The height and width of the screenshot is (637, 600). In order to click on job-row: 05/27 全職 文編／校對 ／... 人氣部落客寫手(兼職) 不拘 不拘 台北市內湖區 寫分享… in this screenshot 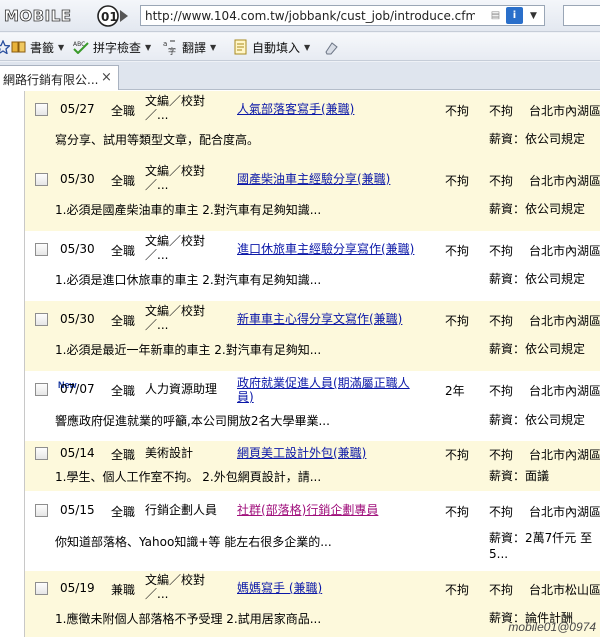, I will do `click(312, 126)`.